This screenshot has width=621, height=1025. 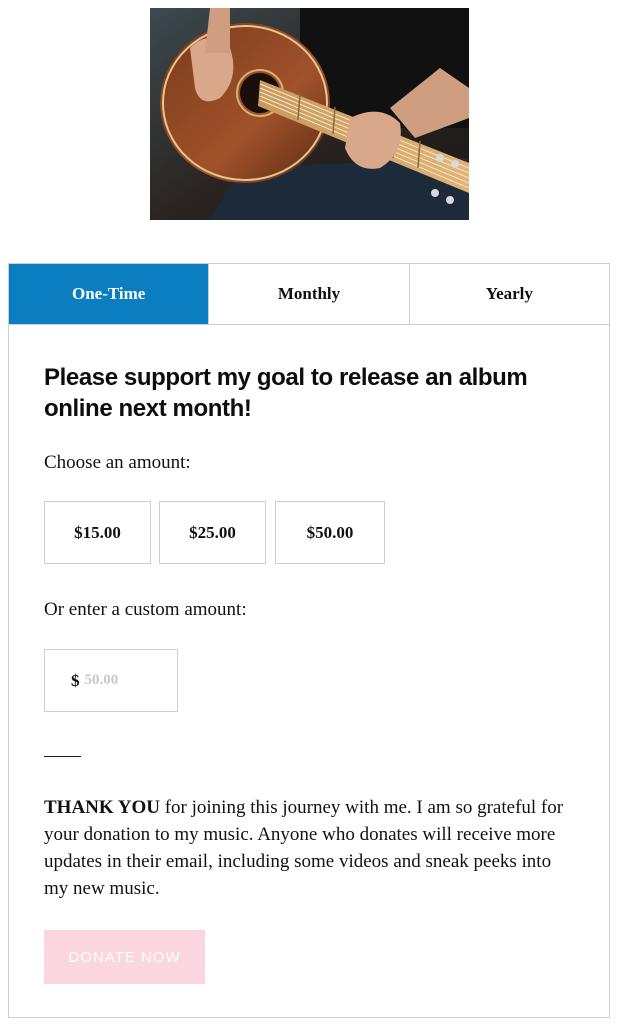 I want to click on currency-symbol: $, so click(x=75, y=680).